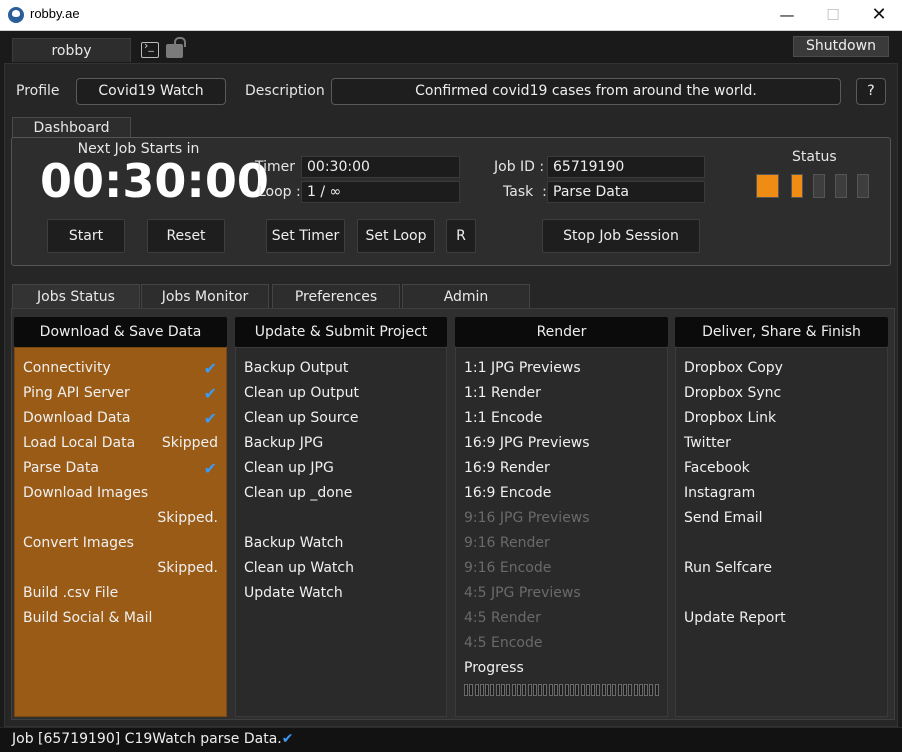 This screenshot has width=902, height=752. Describe the element at coordinates (507, 543) in the screenshot. I see `list-item: 9:16 Render` at that location.